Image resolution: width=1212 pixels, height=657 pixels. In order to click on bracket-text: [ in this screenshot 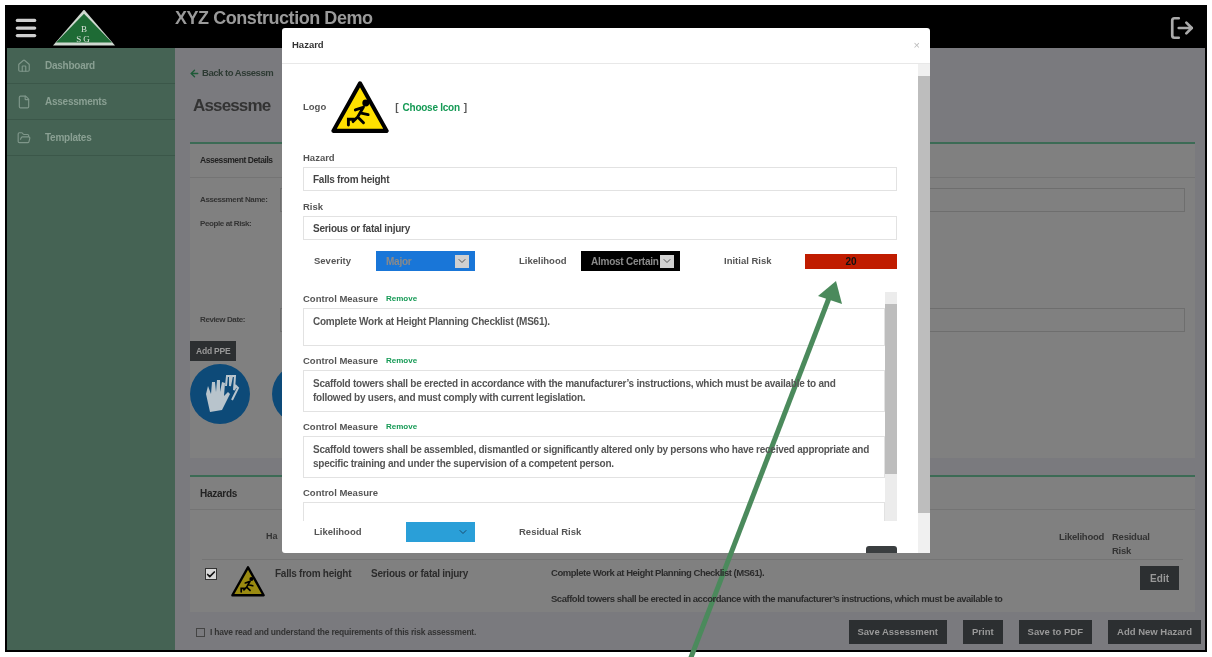, I will do `click(397, 107)`.